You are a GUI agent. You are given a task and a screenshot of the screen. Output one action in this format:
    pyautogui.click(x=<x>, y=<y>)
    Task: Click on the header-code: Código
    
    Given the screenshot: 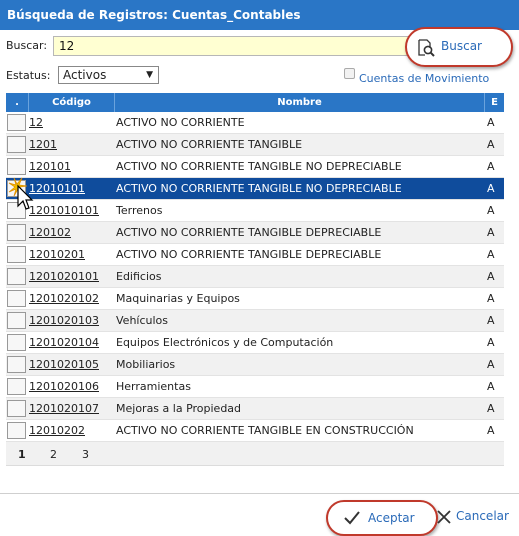 What is the action you would take?
    pyautogui.click(x=71, y=102)
    